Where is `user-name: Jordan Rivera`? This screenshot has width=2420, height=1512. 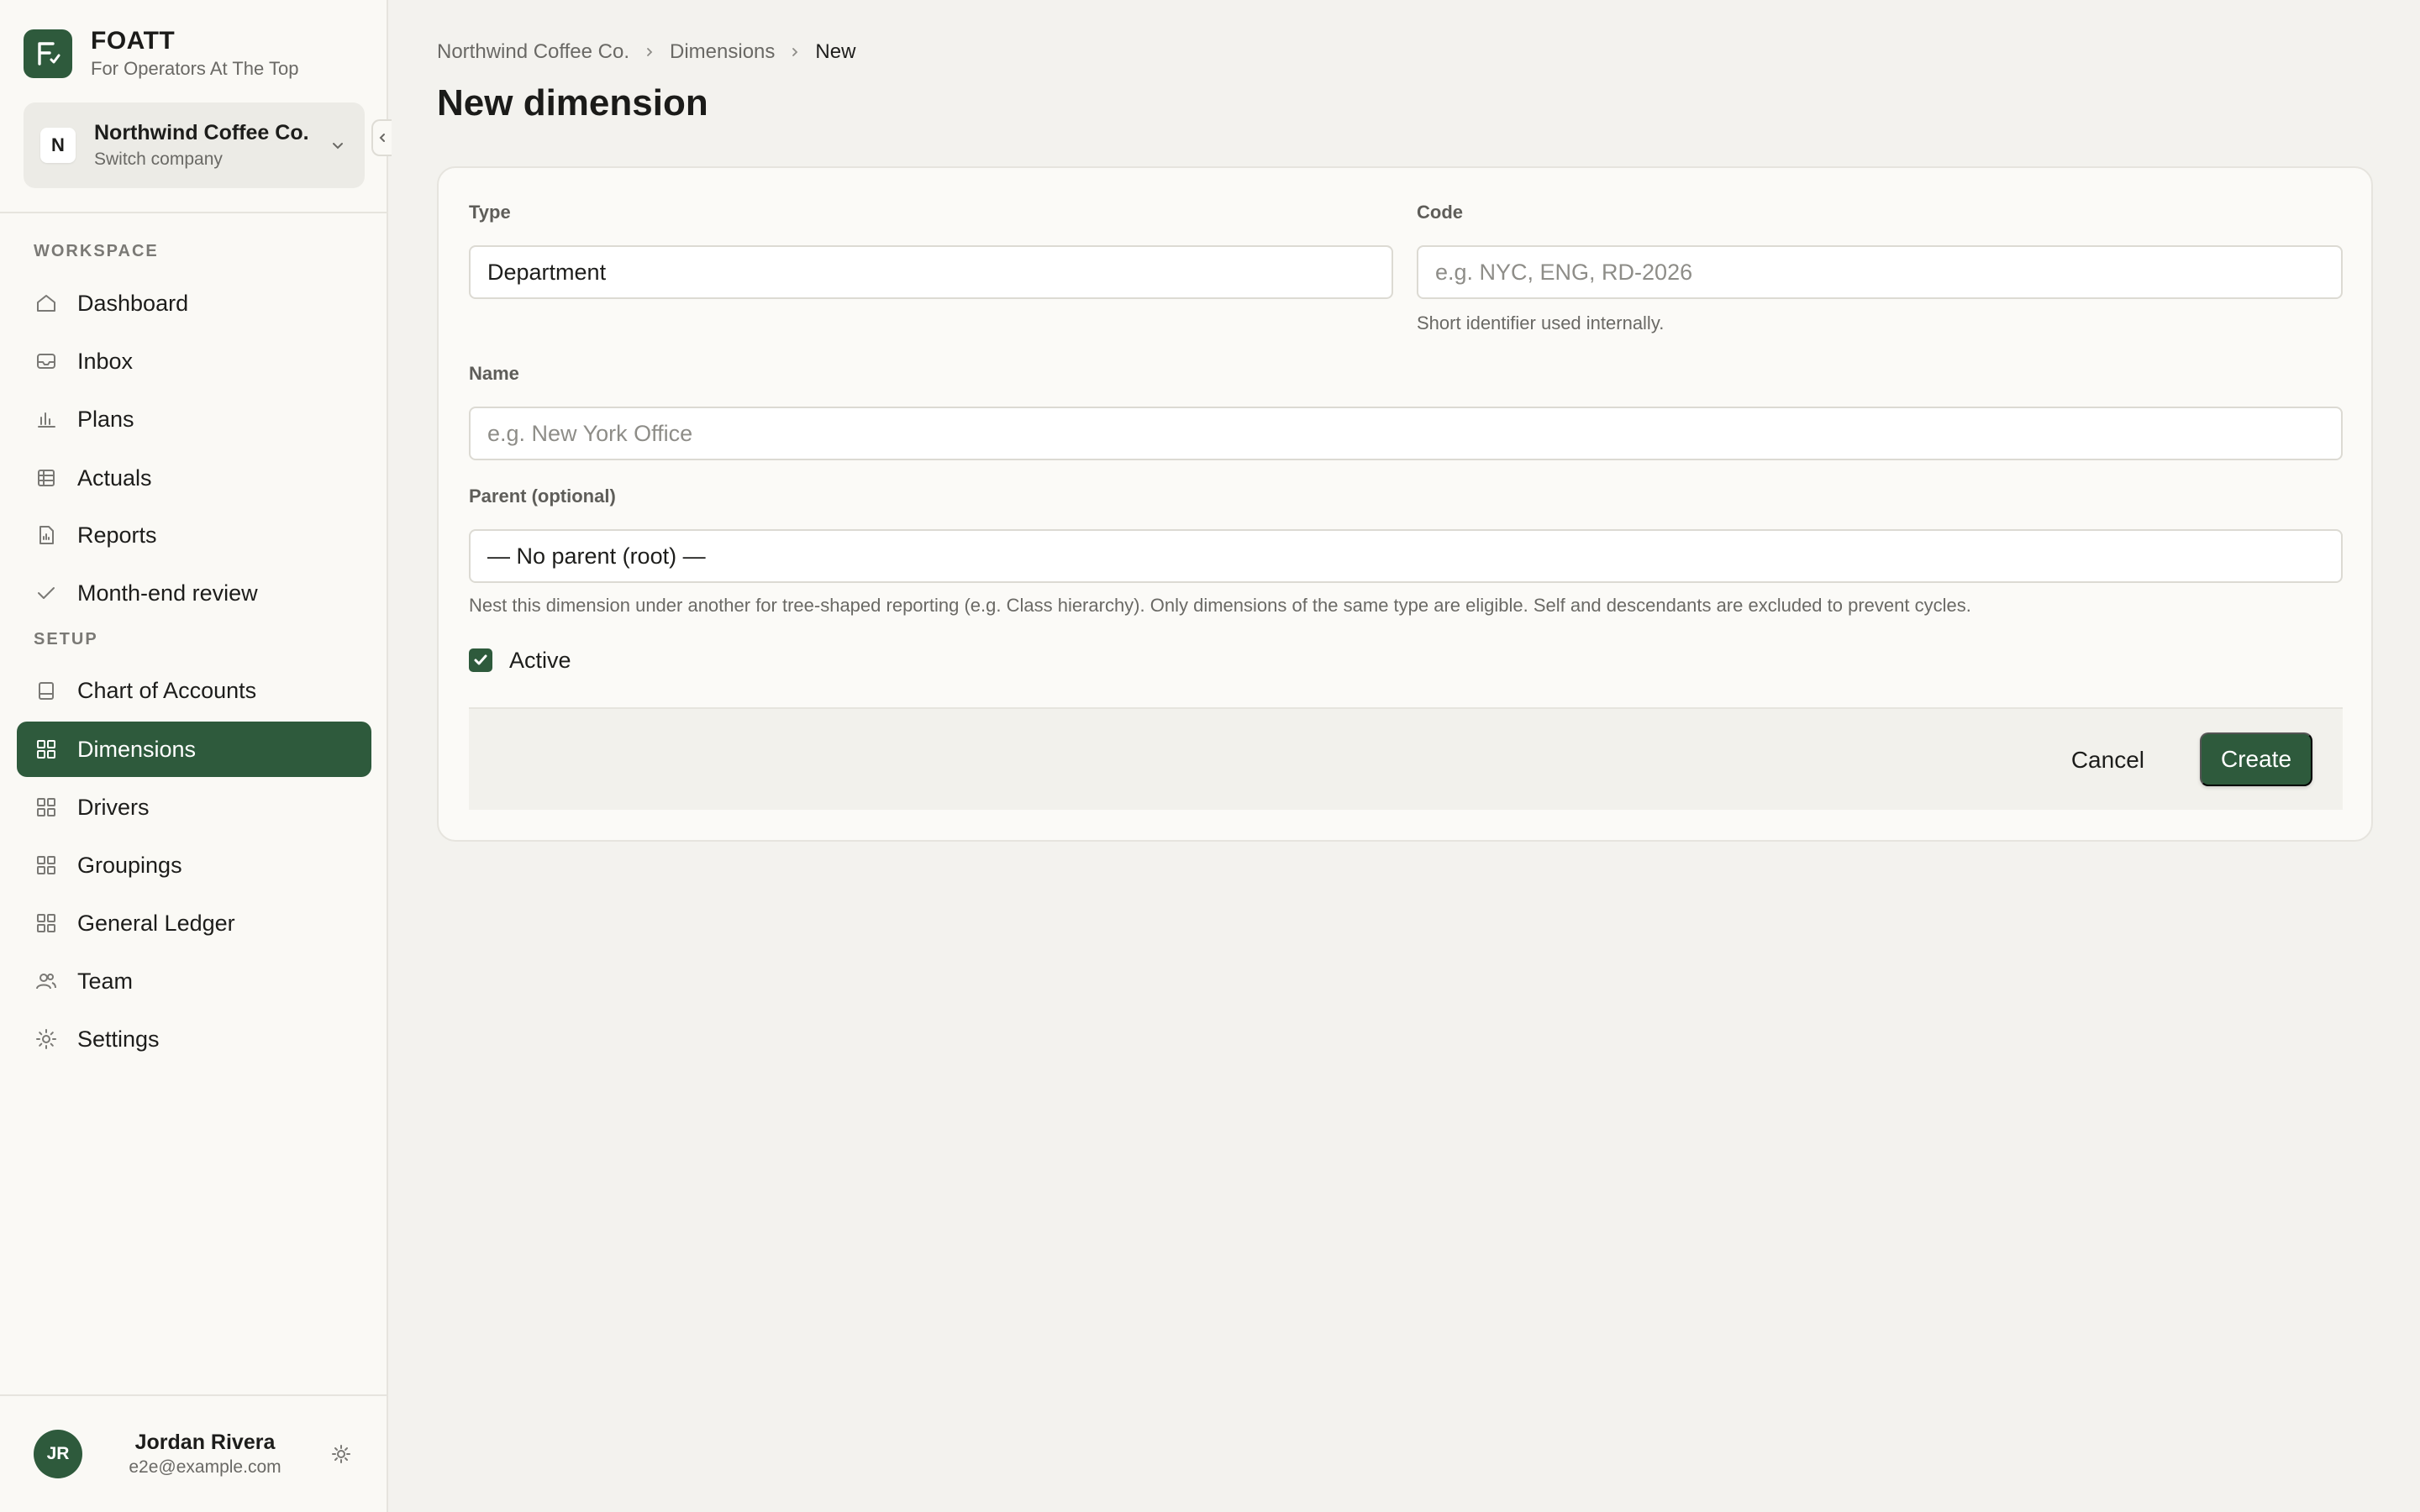 user-name: Jordan Rivera is located at coordinates (205, 1442).